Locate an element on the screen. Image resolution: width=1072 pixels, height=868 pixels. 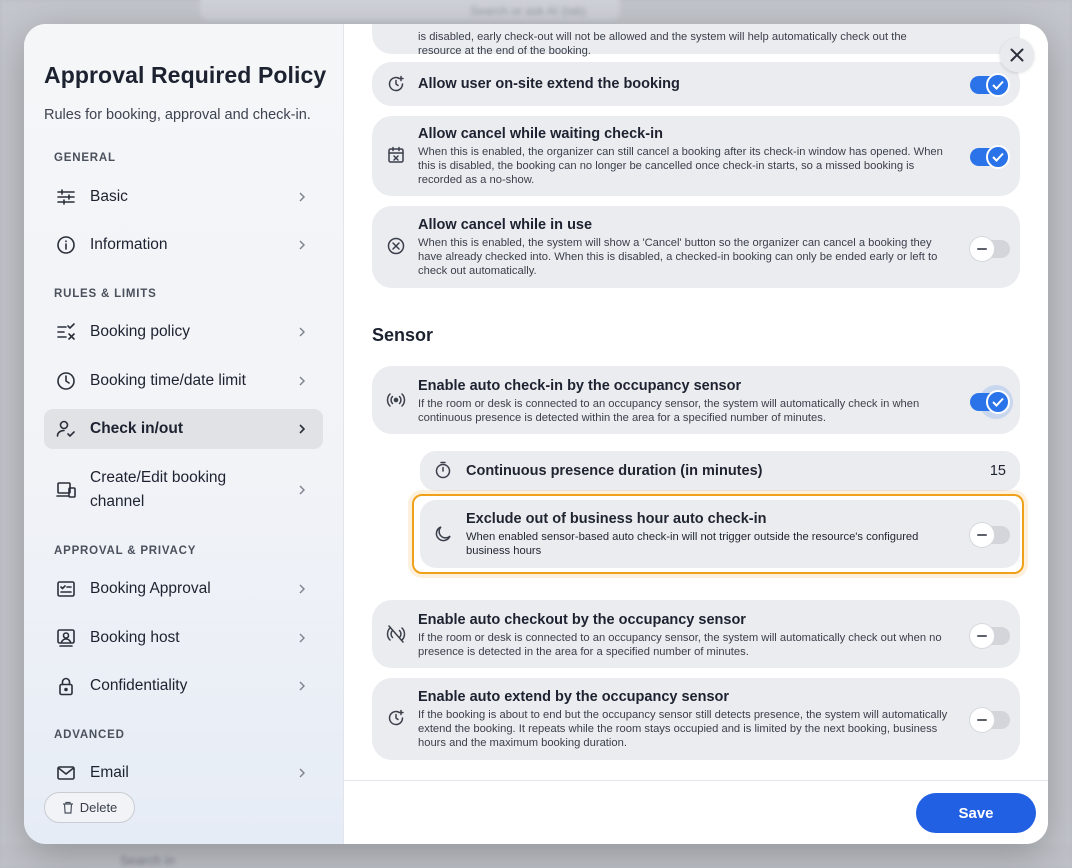
delete-button: Delete is located at coordinates (89, 807).